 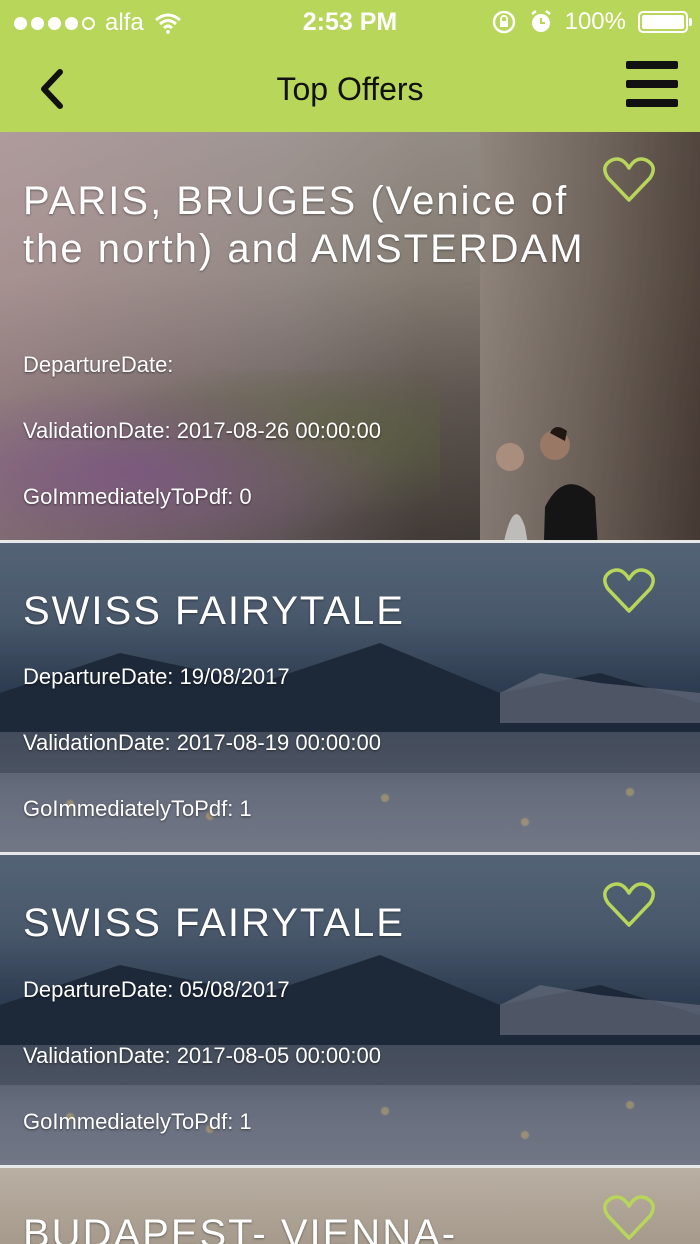 I want to click on offer-content: BUDAPEST- VIENNA-, so click(x=306, y=1206).